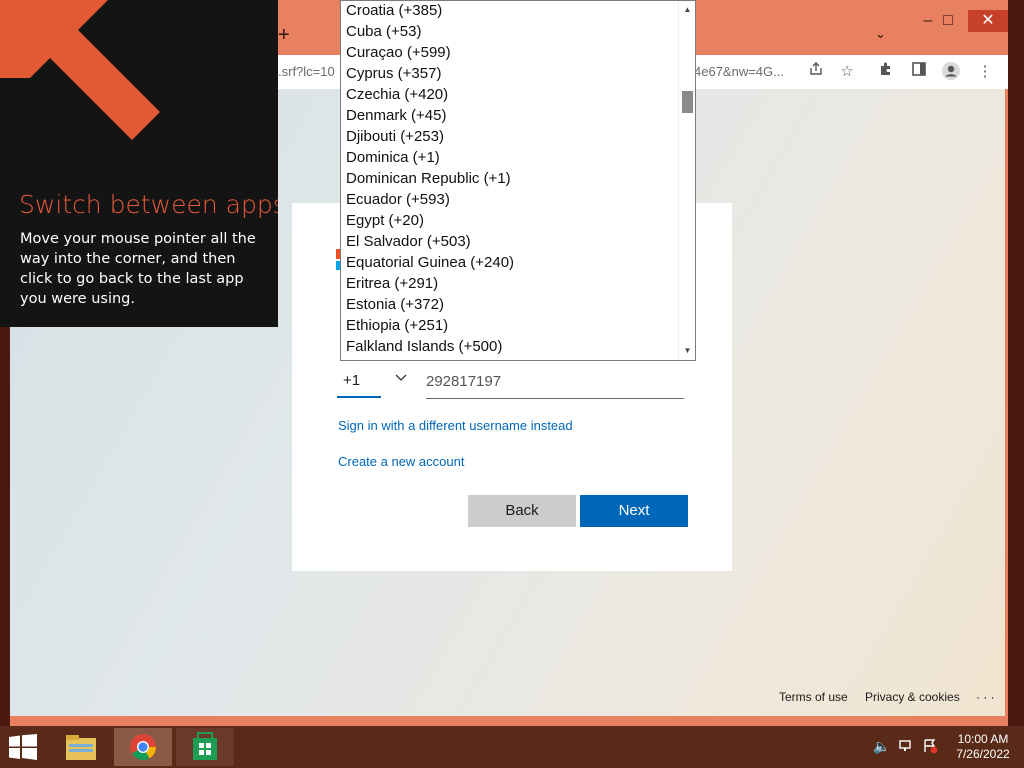  I want to click on close-button: ✕, so click(988, 21).